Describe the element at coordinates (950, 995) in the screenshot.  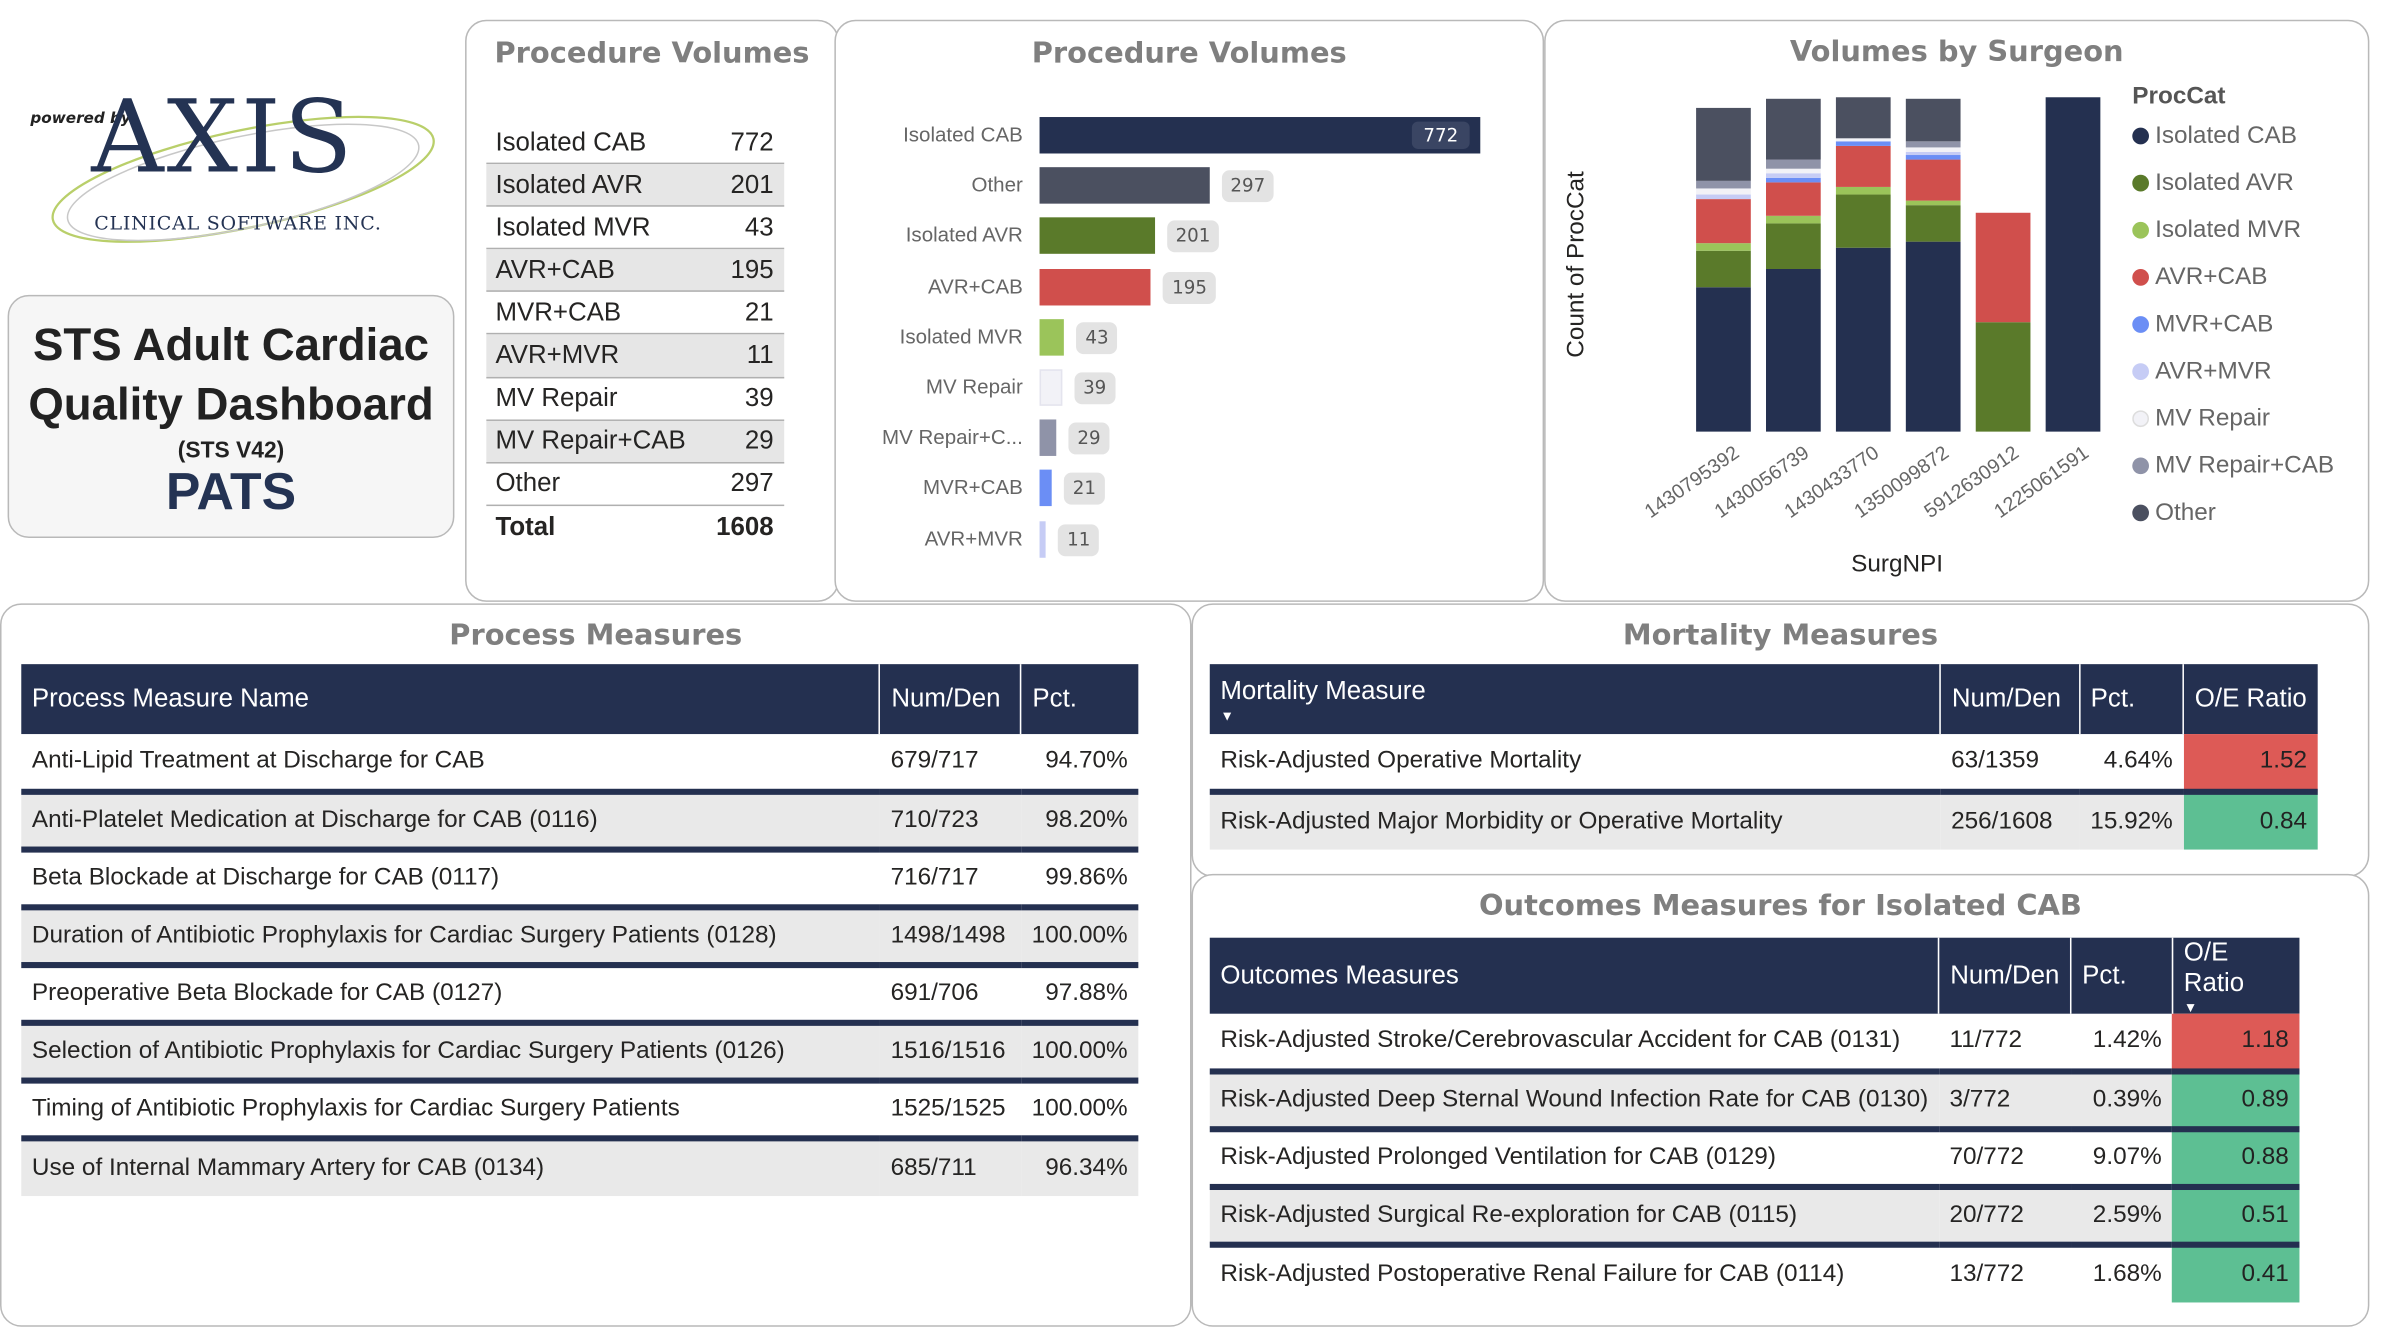
I see `table-cell: 691/706` at that location.